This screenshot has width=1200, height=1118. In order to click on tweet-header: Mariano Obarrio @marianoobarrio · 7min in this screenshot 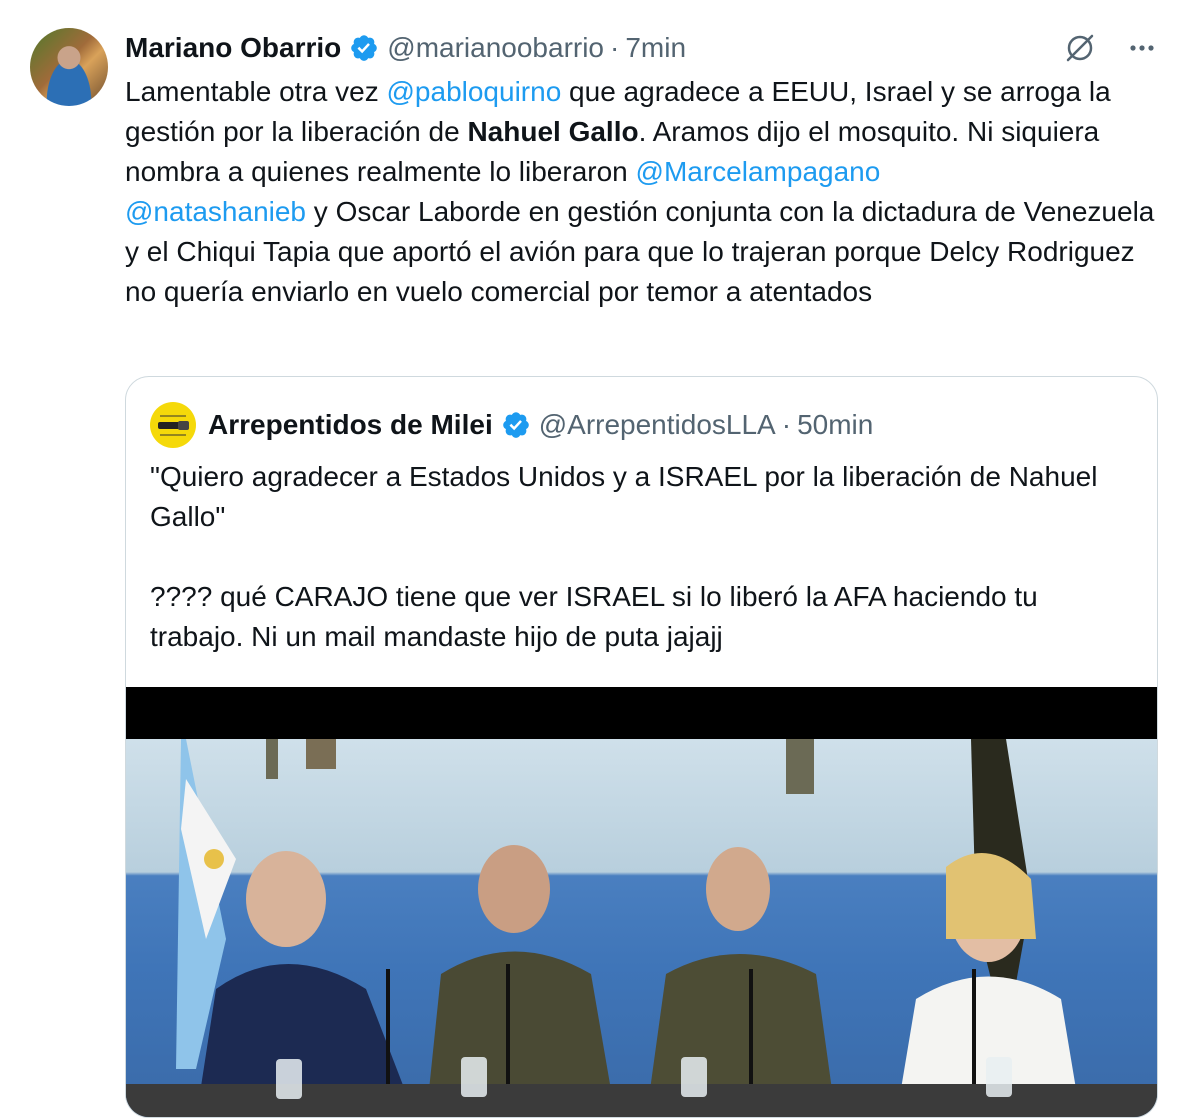, I will do `click(405, 48)`.